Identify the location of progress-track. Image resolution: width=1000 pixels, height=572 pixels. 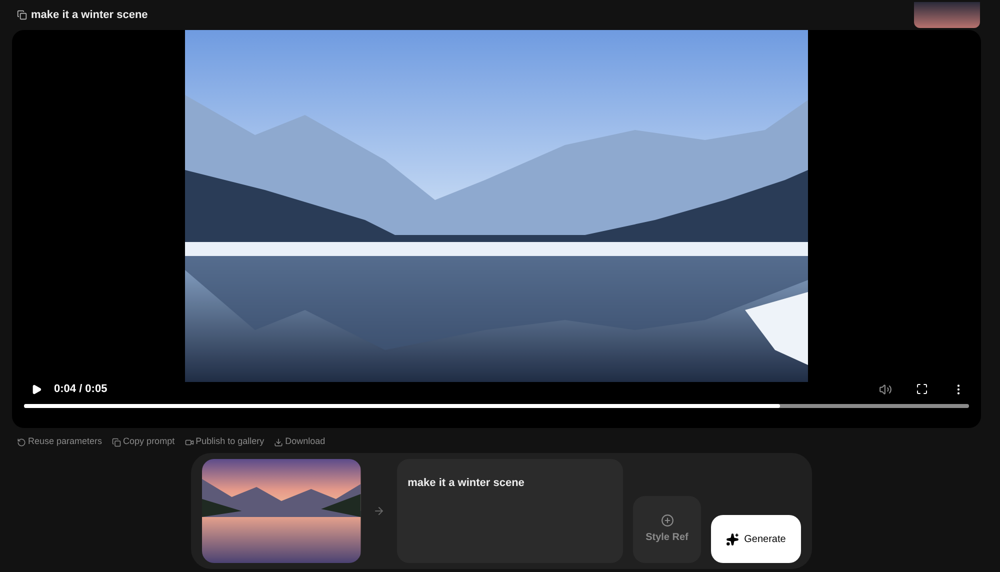
(496, 406).